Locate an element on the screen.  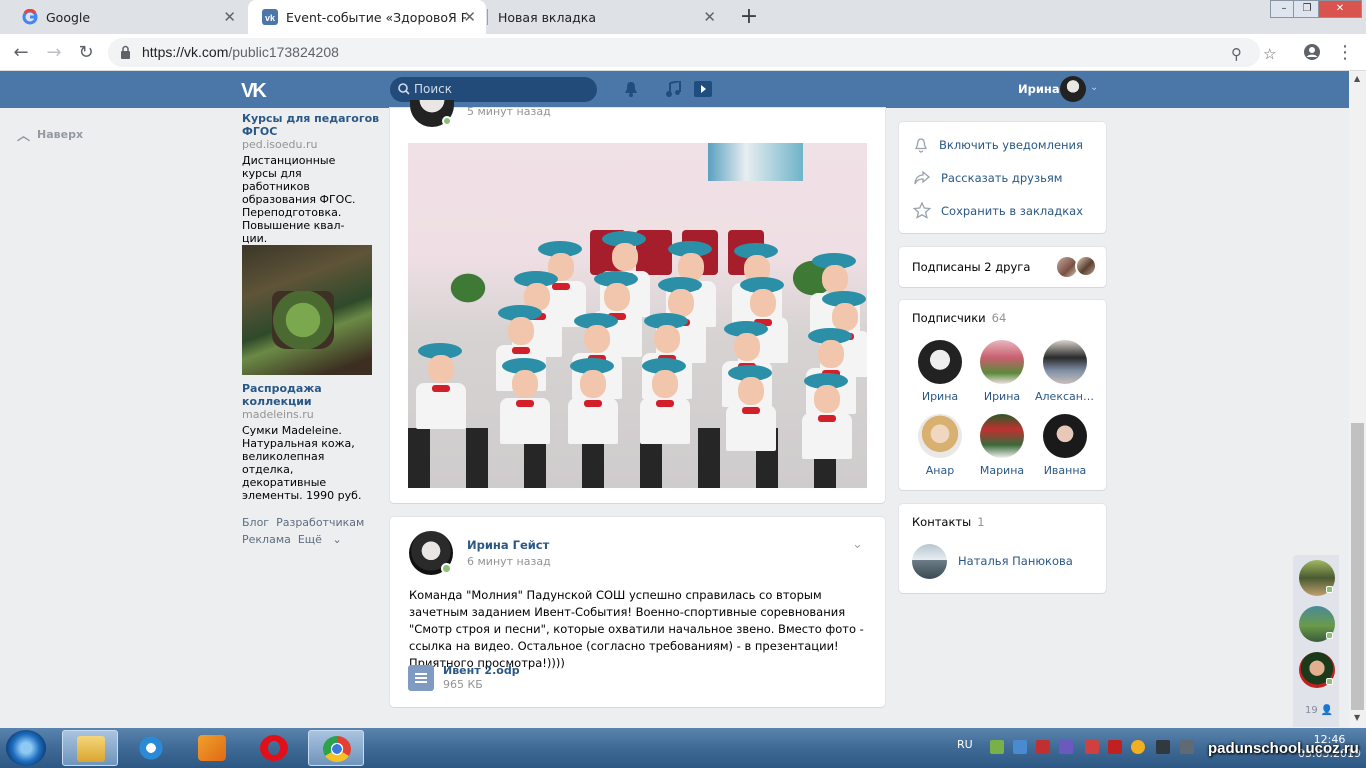
chat-online-count: 19 👤 is located at coordinates (1319, 710).